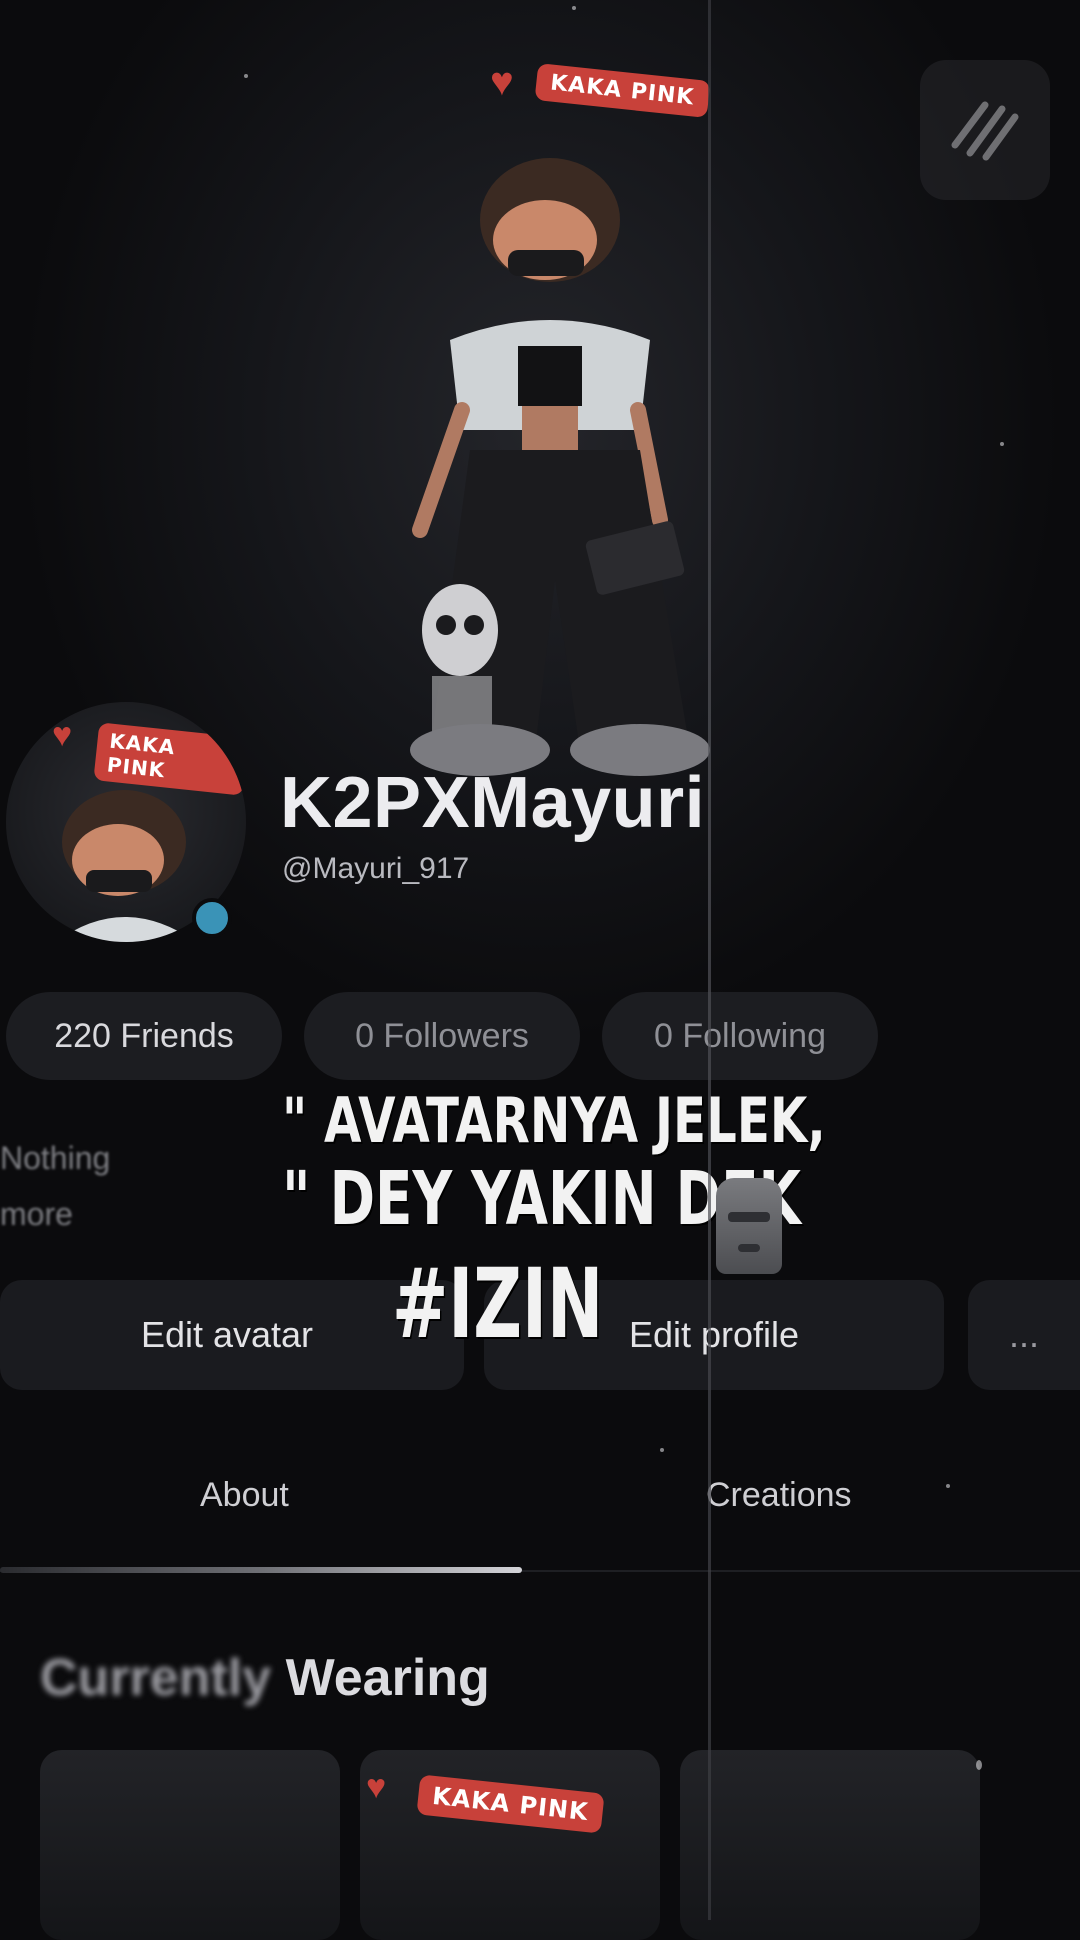 This screenshot has height=1940, width=1080. I want to click on friends-label: 220 Friends, so click(144, 1035).